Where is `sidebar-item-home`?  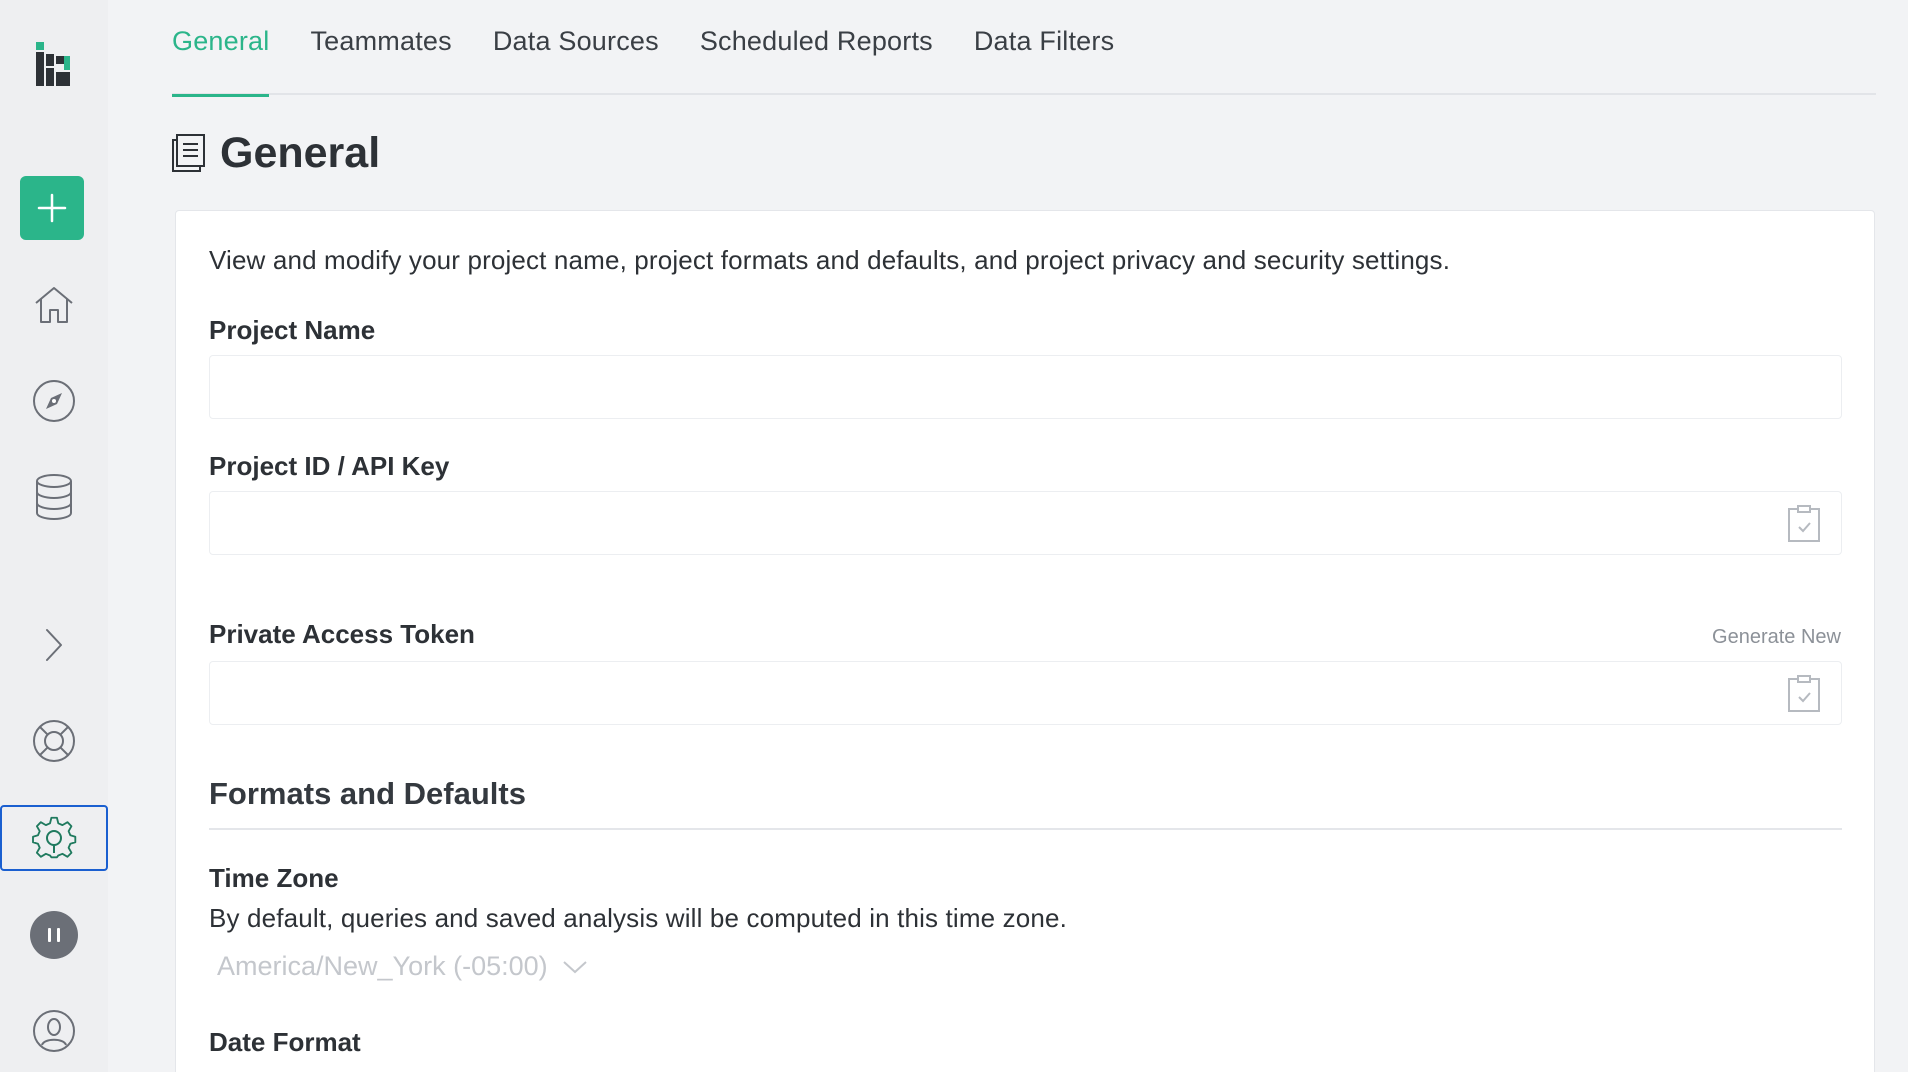
sidebar-item-home is located at coordinates (54, 305).